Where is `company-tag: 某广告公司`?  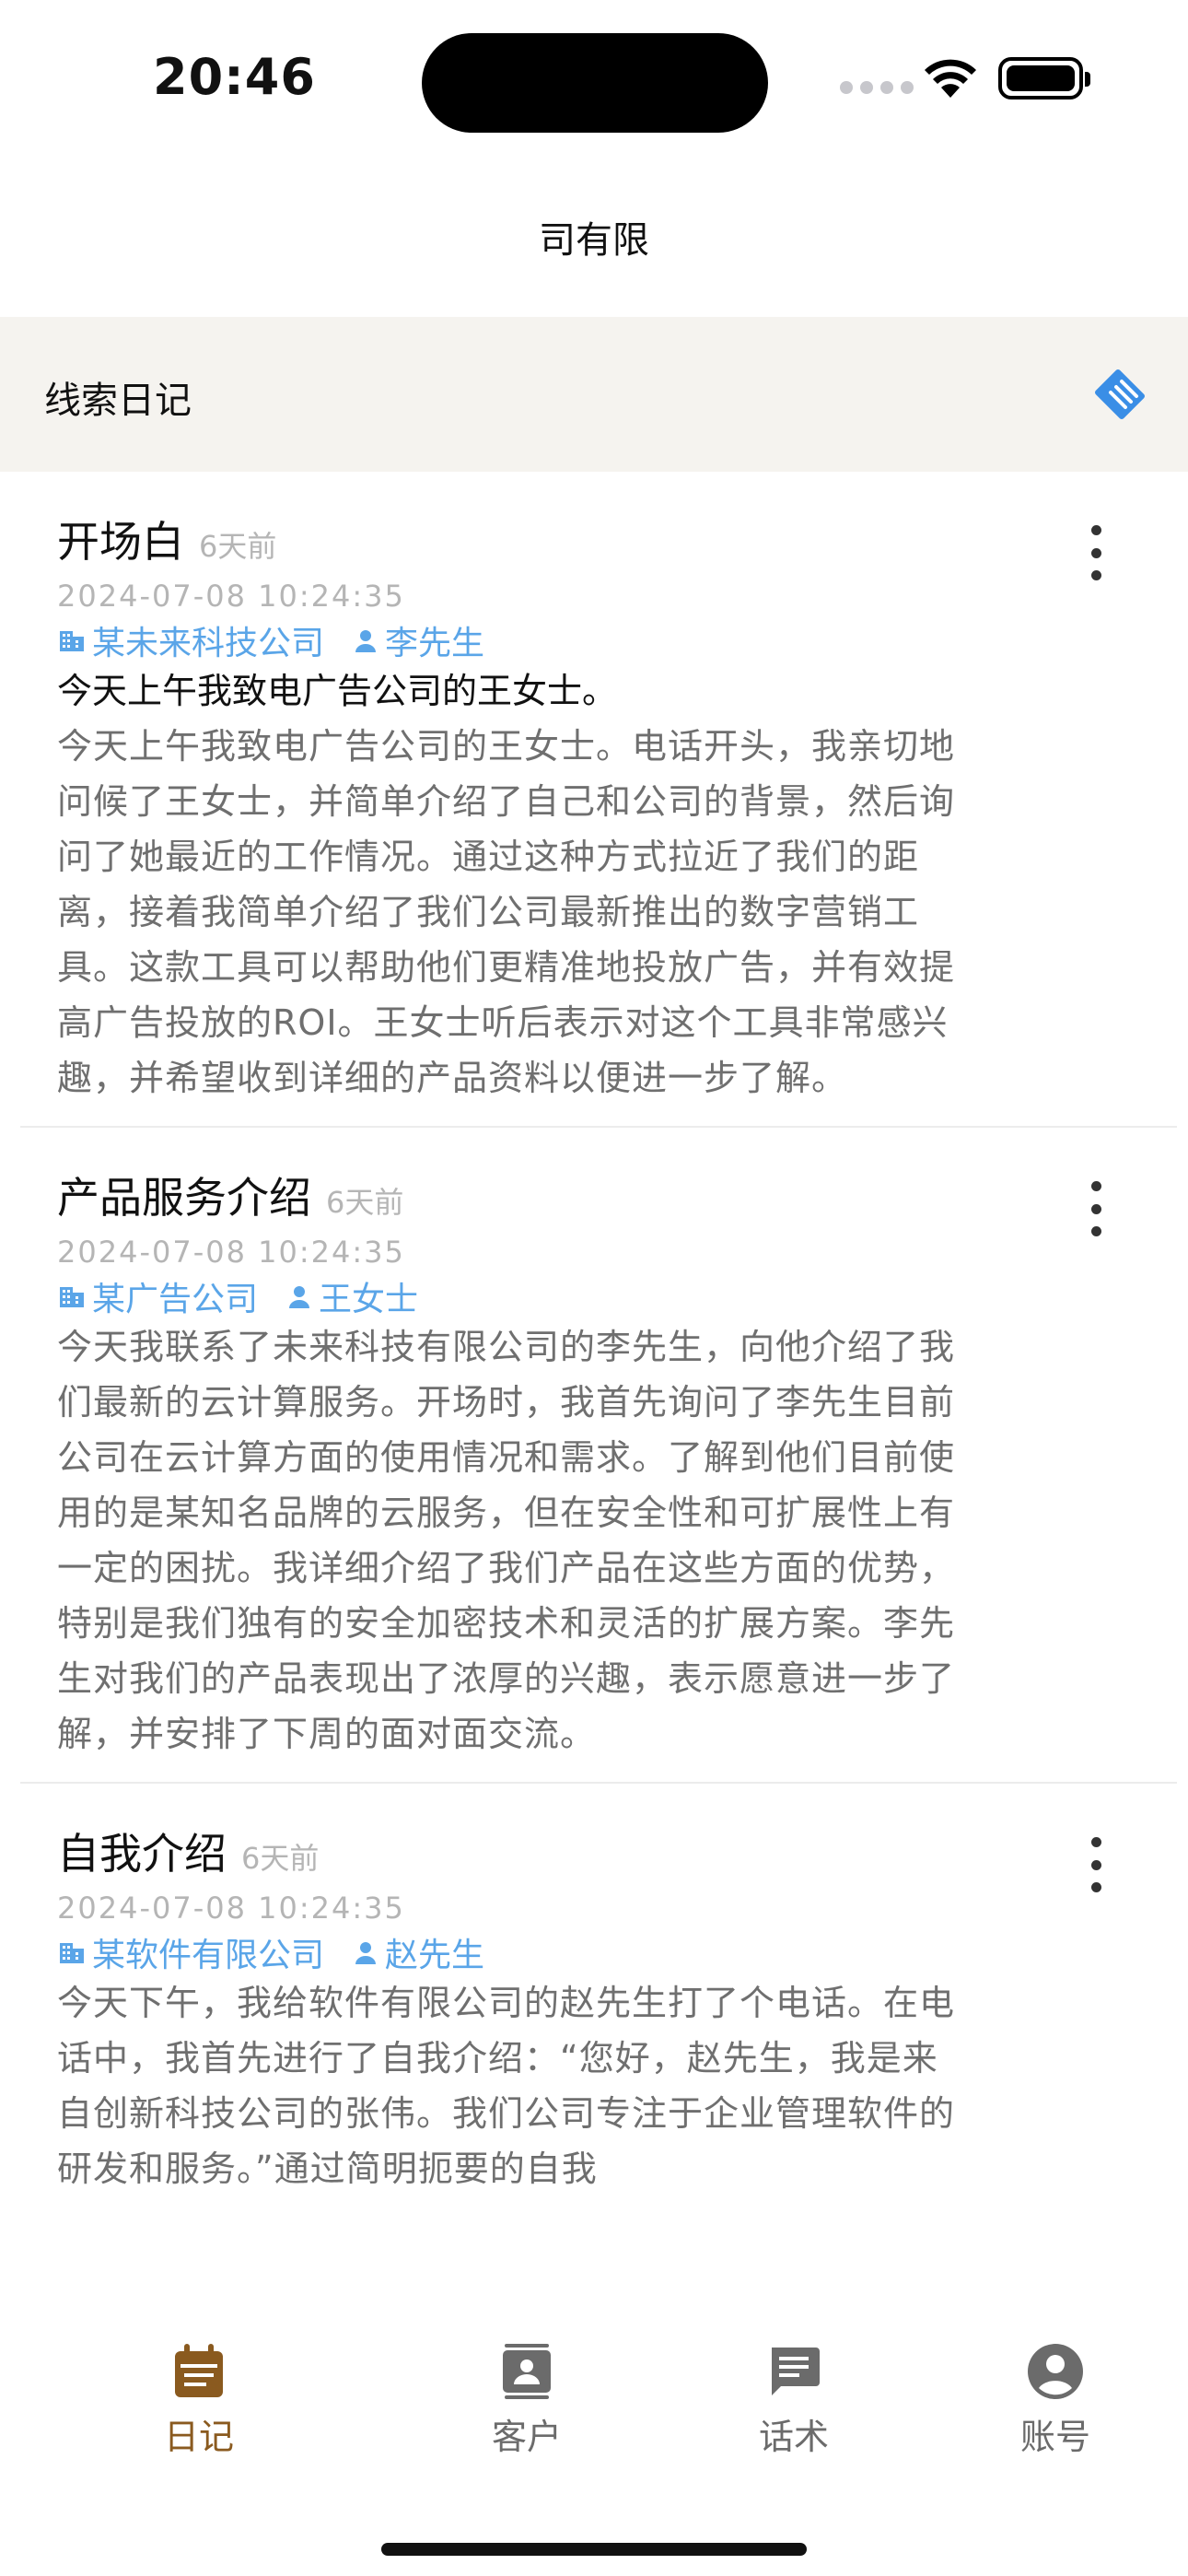
company-tag: 某广告公司 is located at coordinates (157, 1296).